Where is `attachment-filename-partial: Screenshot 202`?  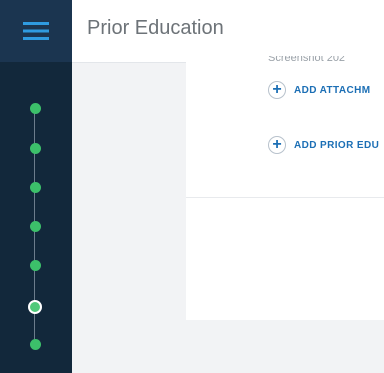 attachment-filename-partial: Screenshot 202 is located at coordinates (307, 60).